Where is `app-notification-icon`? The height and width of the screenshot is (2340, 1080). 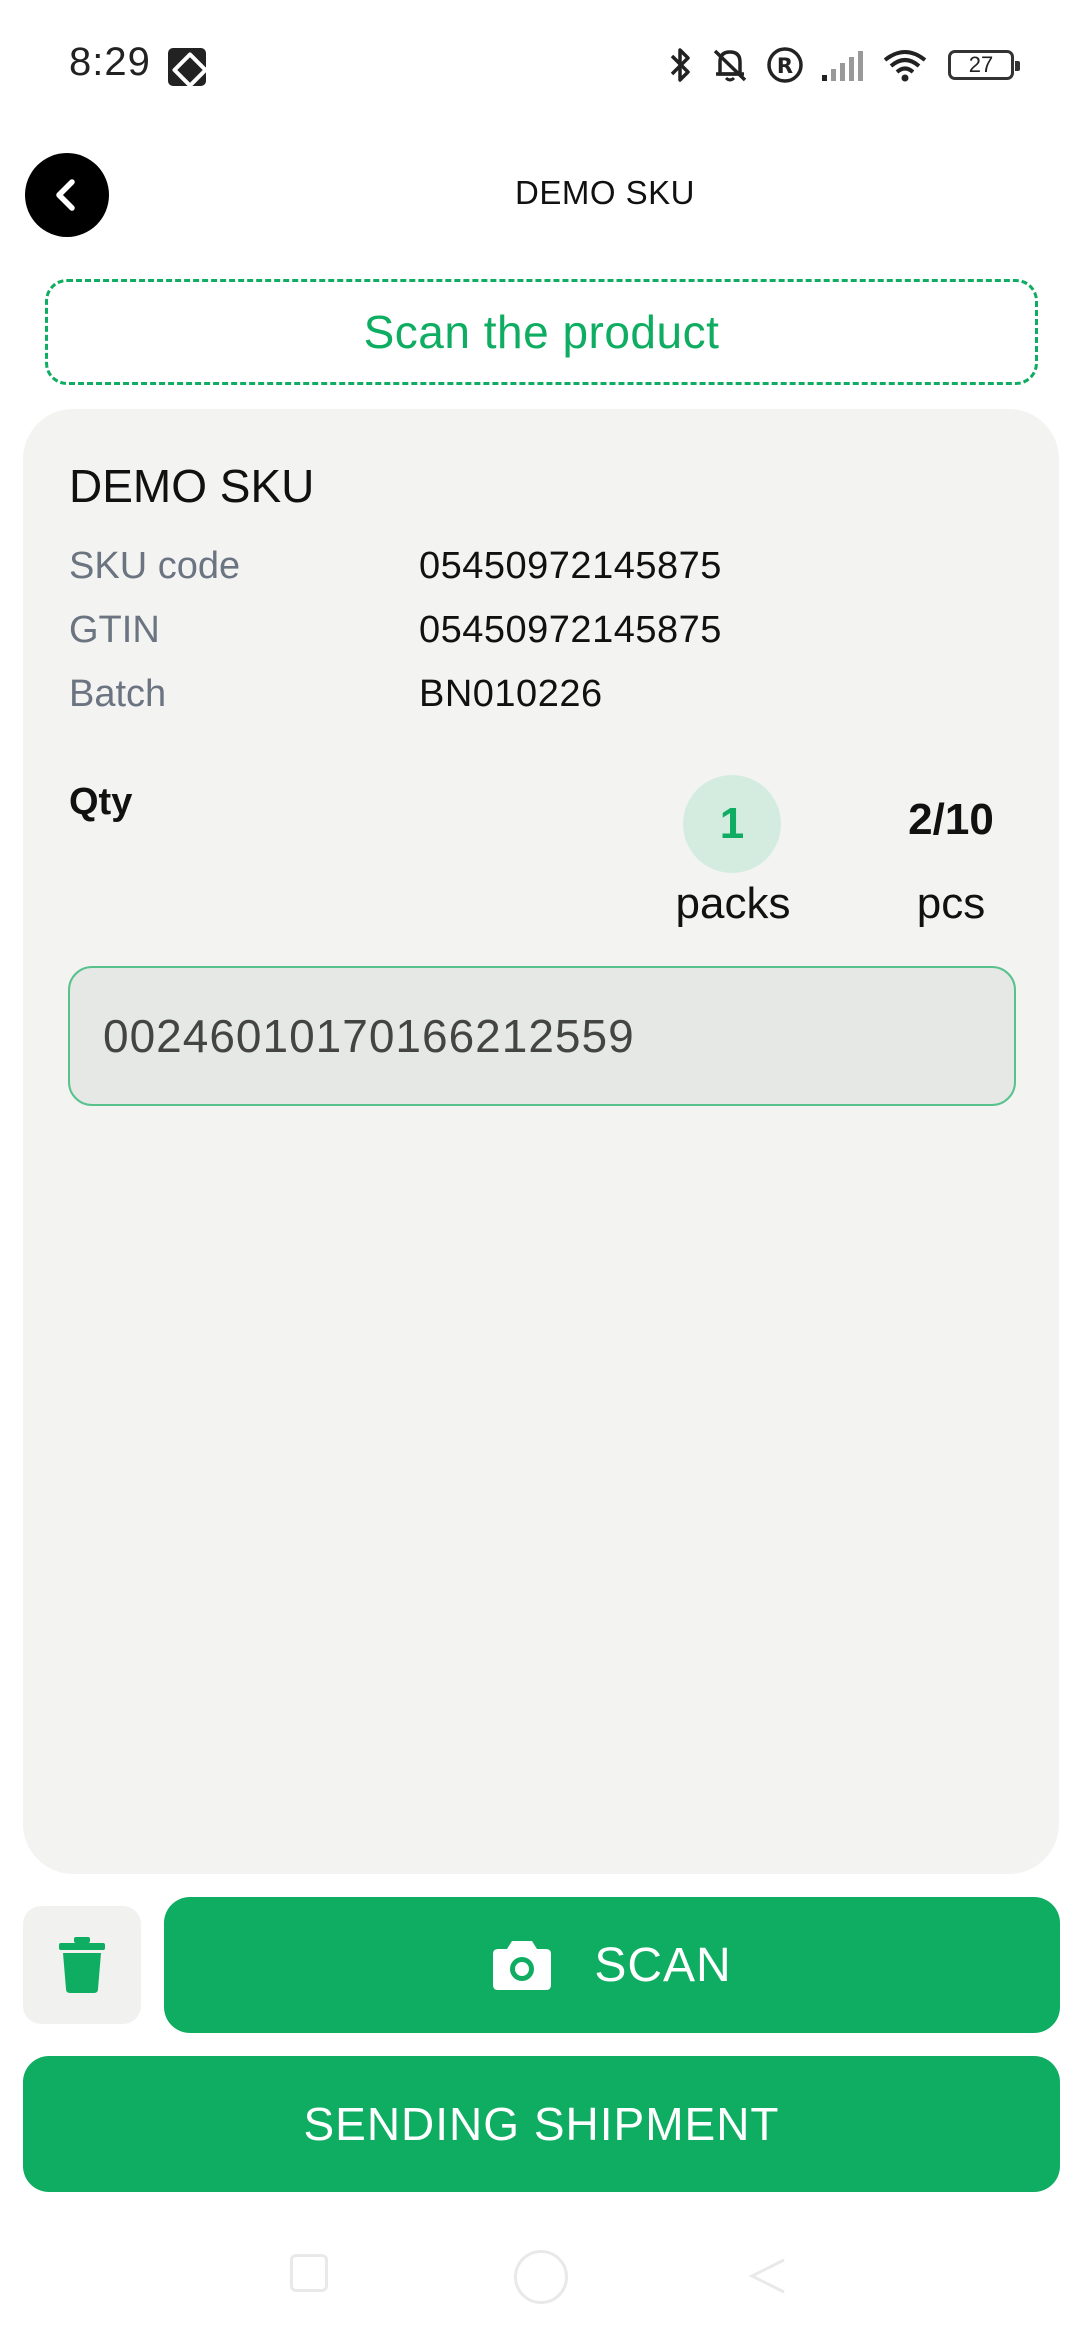 app-notification-icon is located at coordinates (187, 67).